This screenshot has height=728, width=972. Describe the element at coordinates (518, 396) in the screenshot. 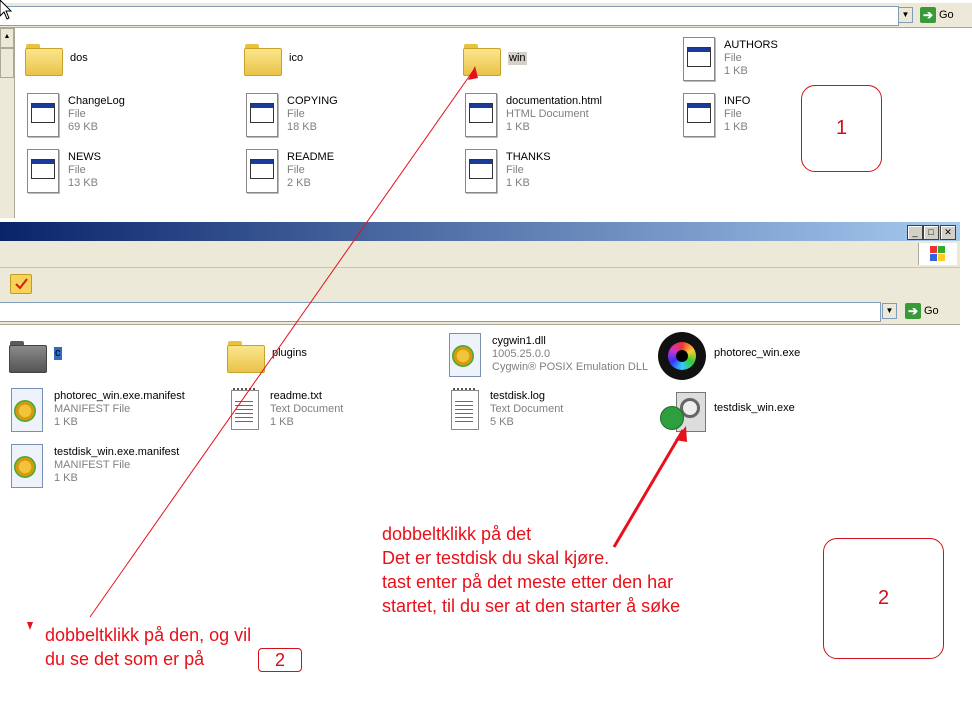

I see `file-name: testdisk.log` at that location.